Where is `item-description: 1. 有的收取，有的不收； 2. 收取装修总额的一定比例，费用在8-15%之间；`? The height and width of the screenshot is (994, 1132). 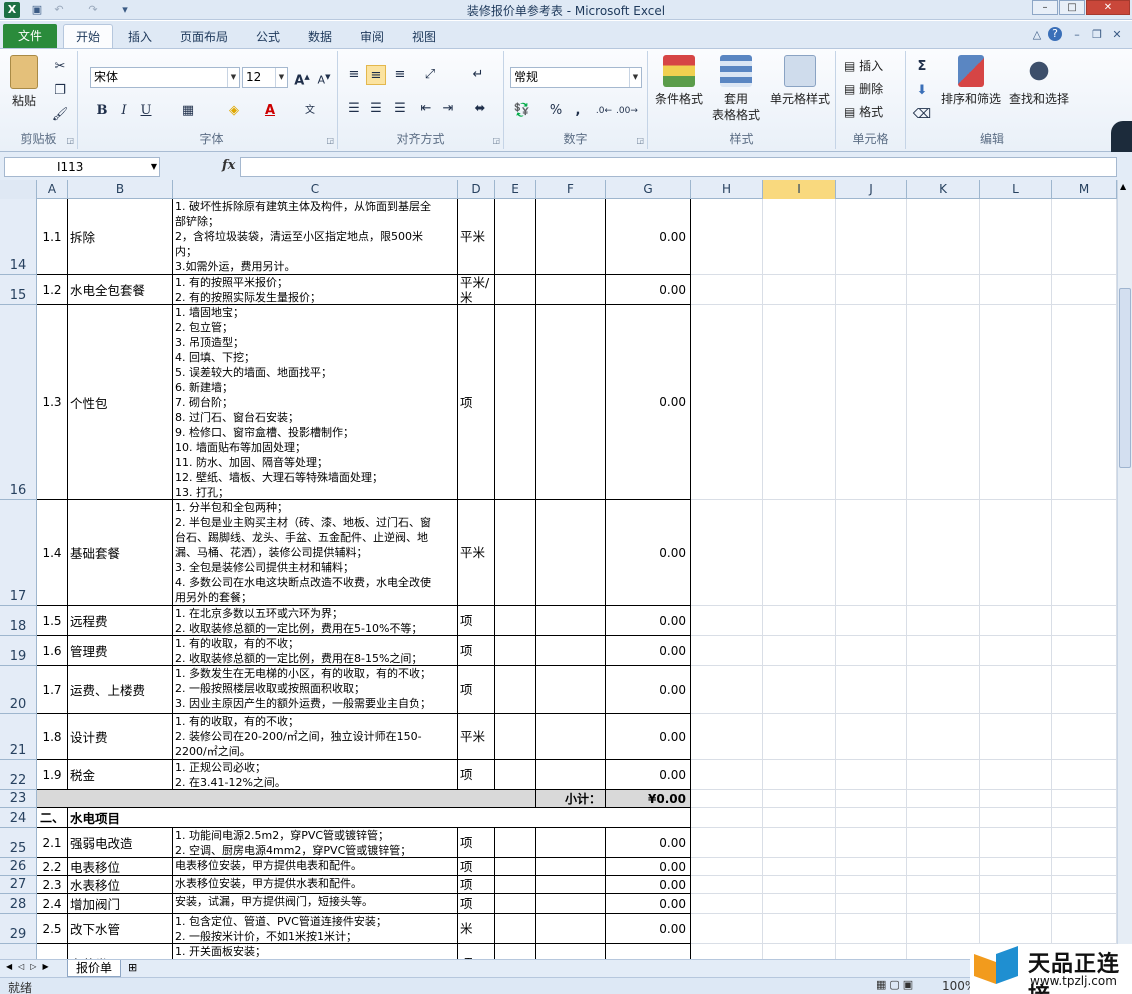 item-description: 1. 有的收取，有的不收； 2. 收取装修总额的一定比例，费用在8-15%之间； is located at coordinates (315, 651).